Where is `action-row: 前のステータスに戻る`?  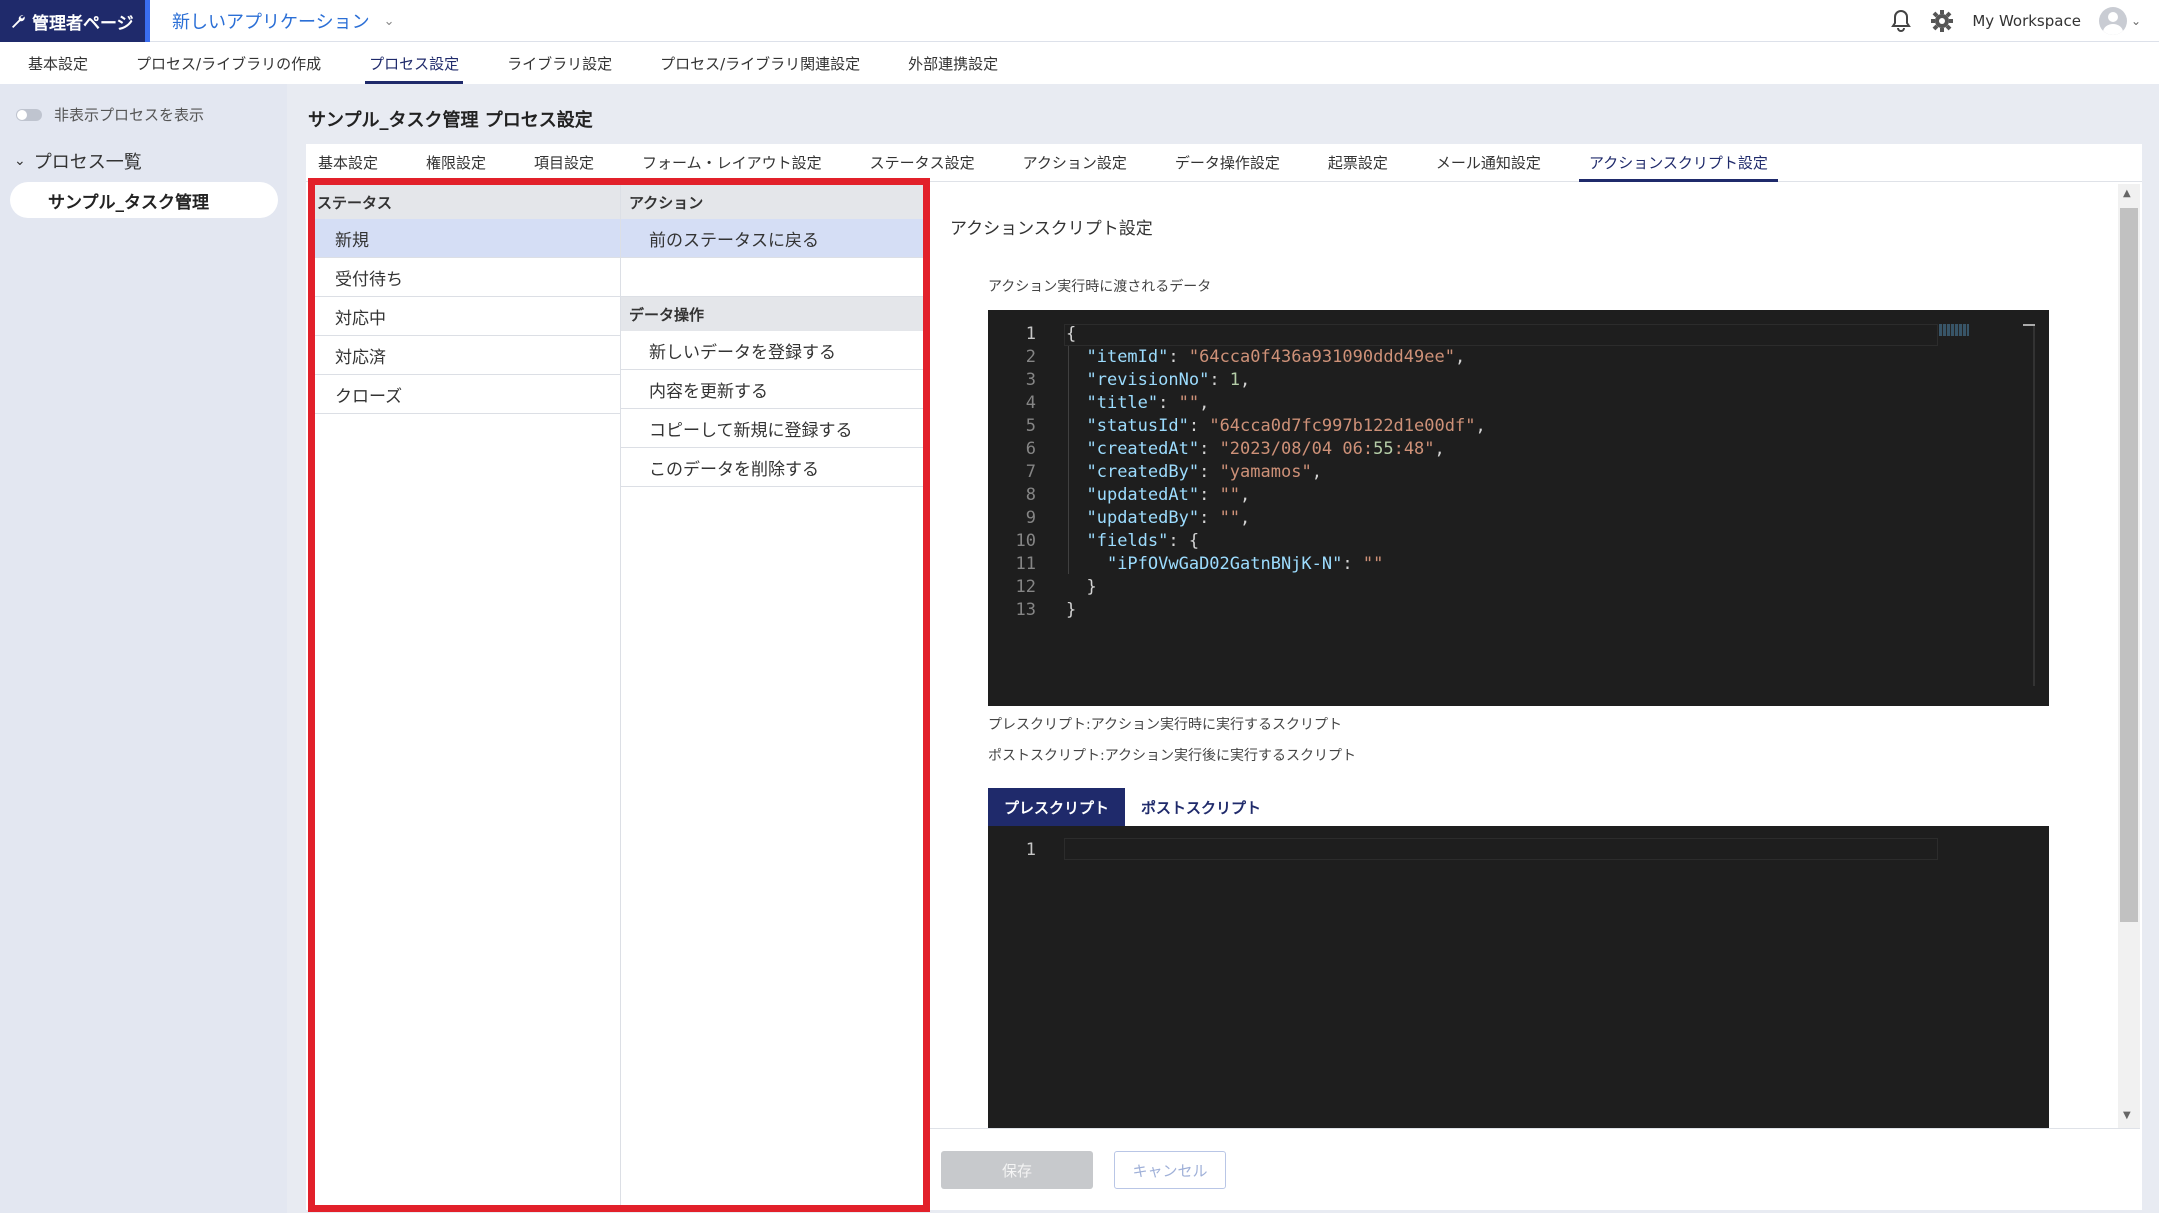
action-row: 前のステータスに戻る is located at coordinates (772, 238).